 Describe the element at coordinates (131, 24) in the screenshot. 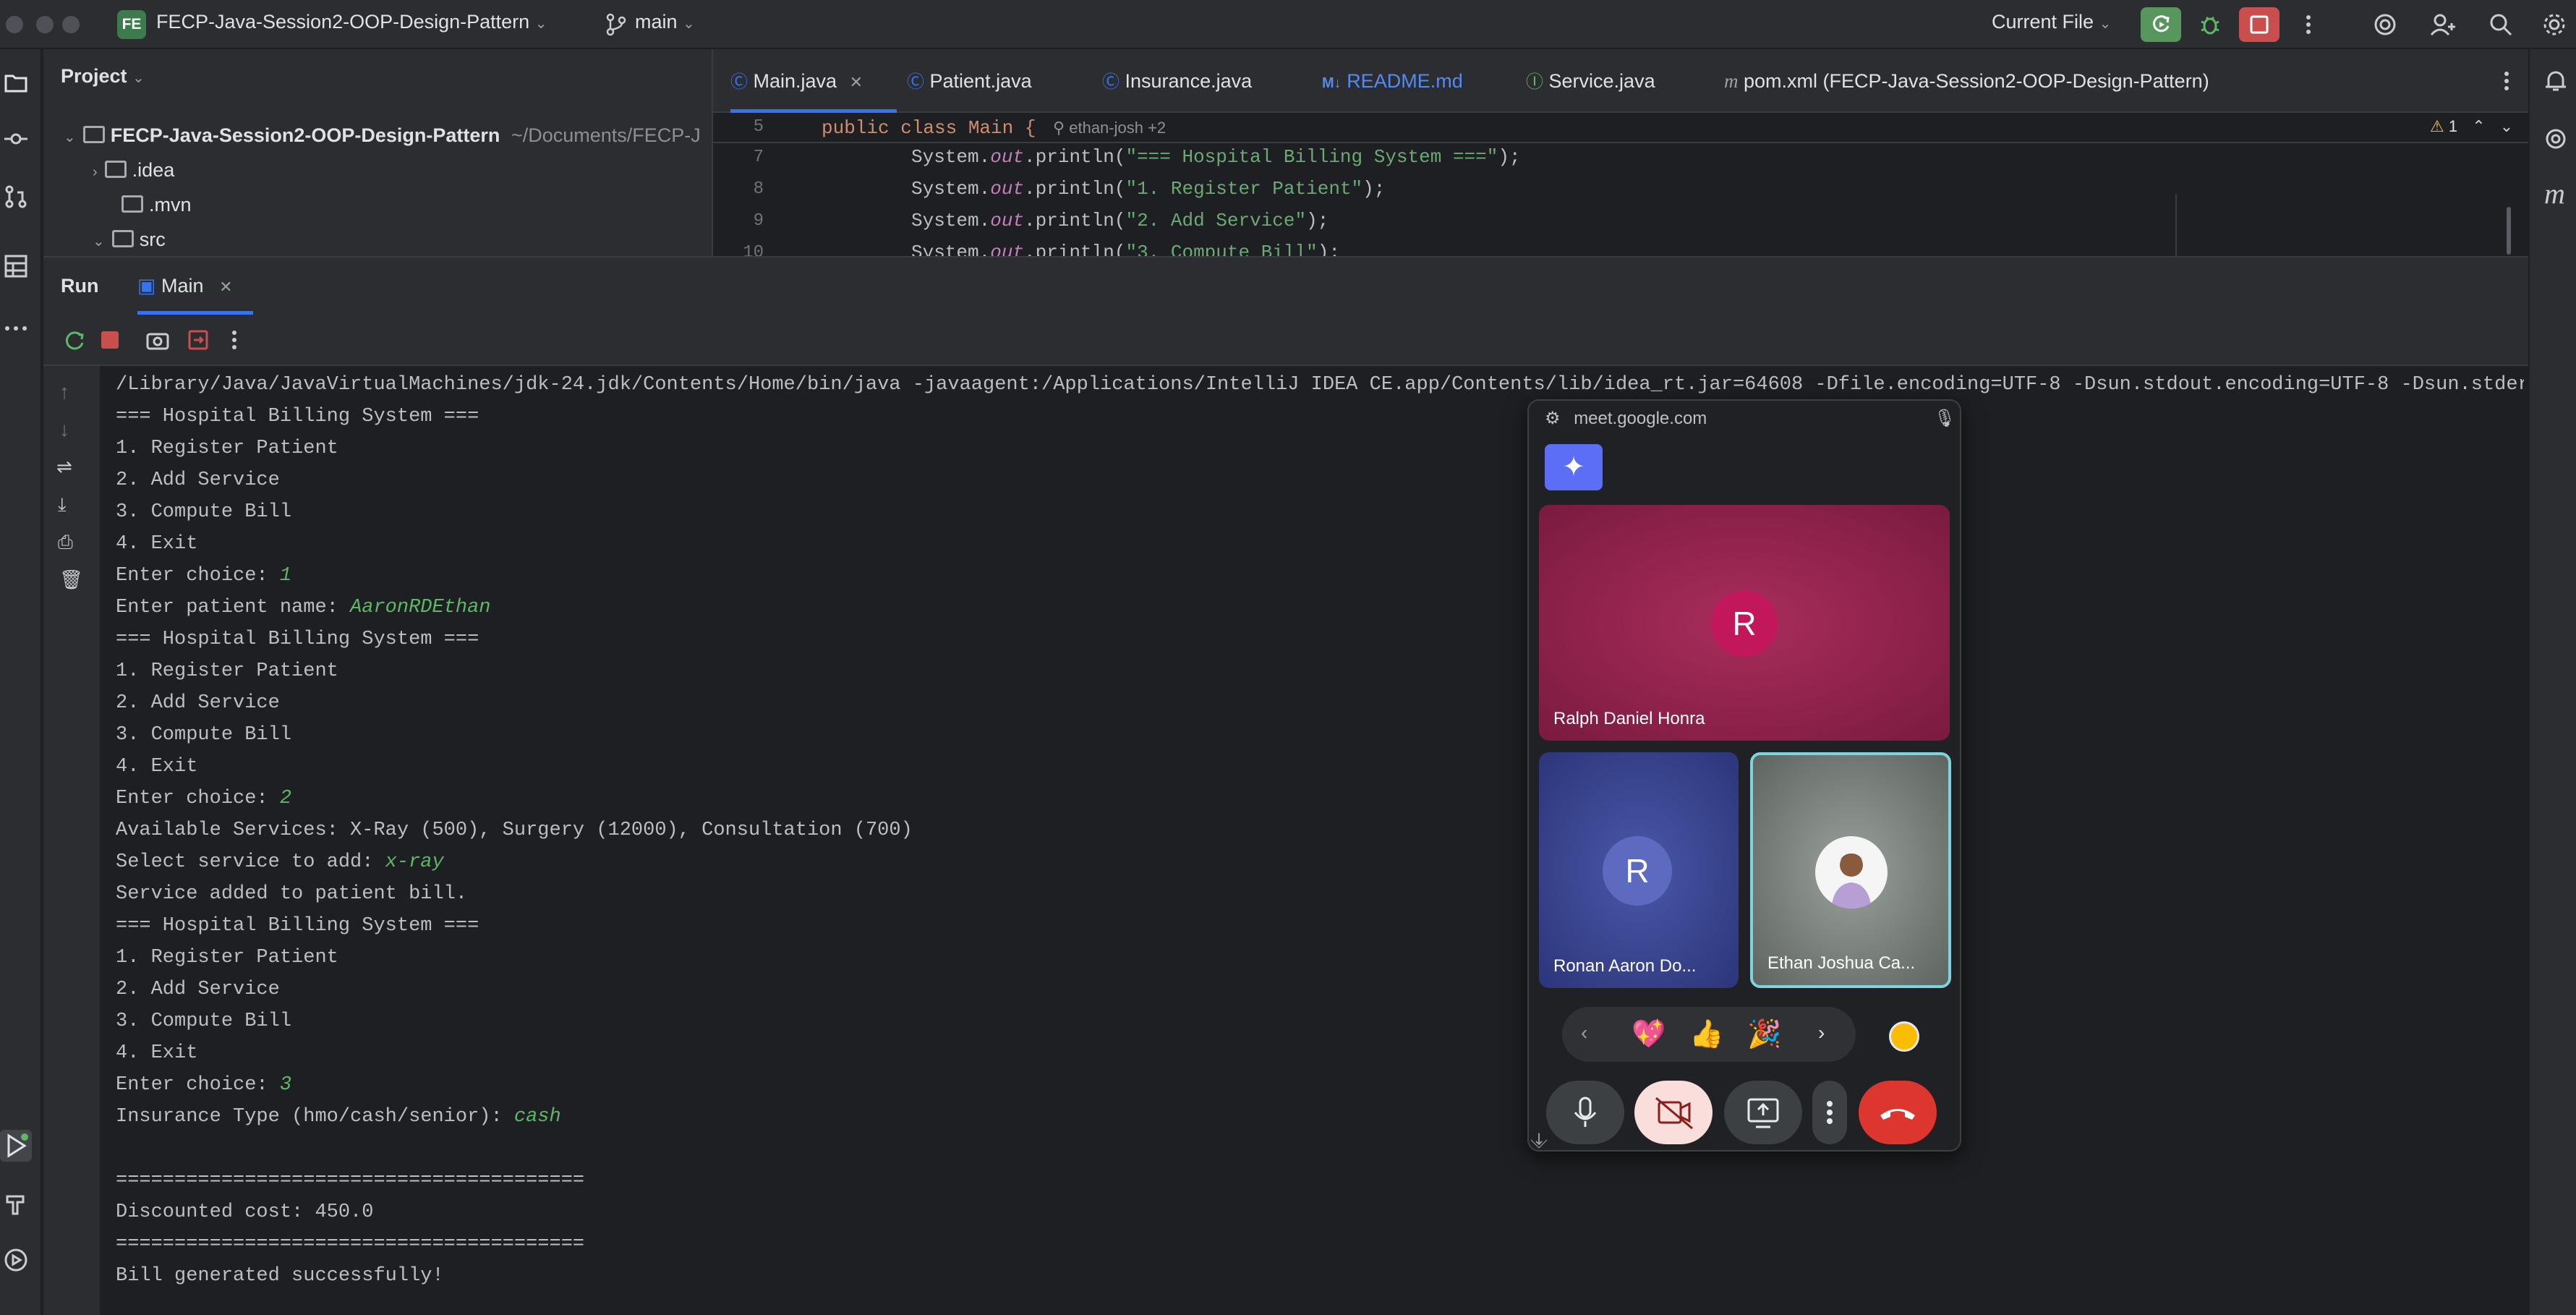

I see `project-badge: FE` at that location.